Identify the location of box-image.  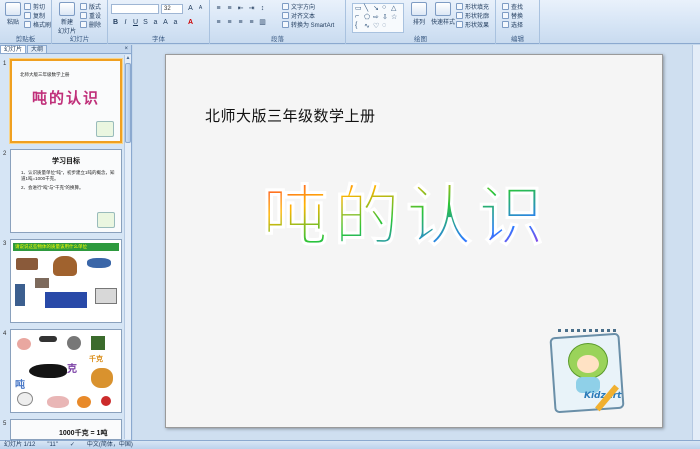
(42, 283).